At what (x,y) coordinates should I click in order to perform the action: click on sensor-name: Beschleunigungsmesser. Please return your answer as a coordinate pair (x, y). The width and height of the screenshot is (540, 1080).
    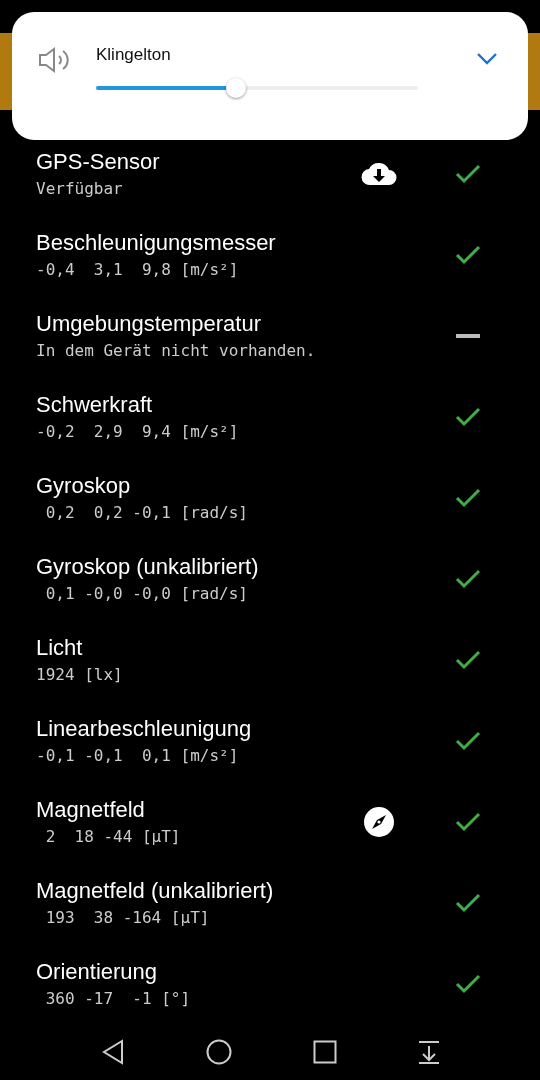
    Looking at the image, I should click on (156, 242).